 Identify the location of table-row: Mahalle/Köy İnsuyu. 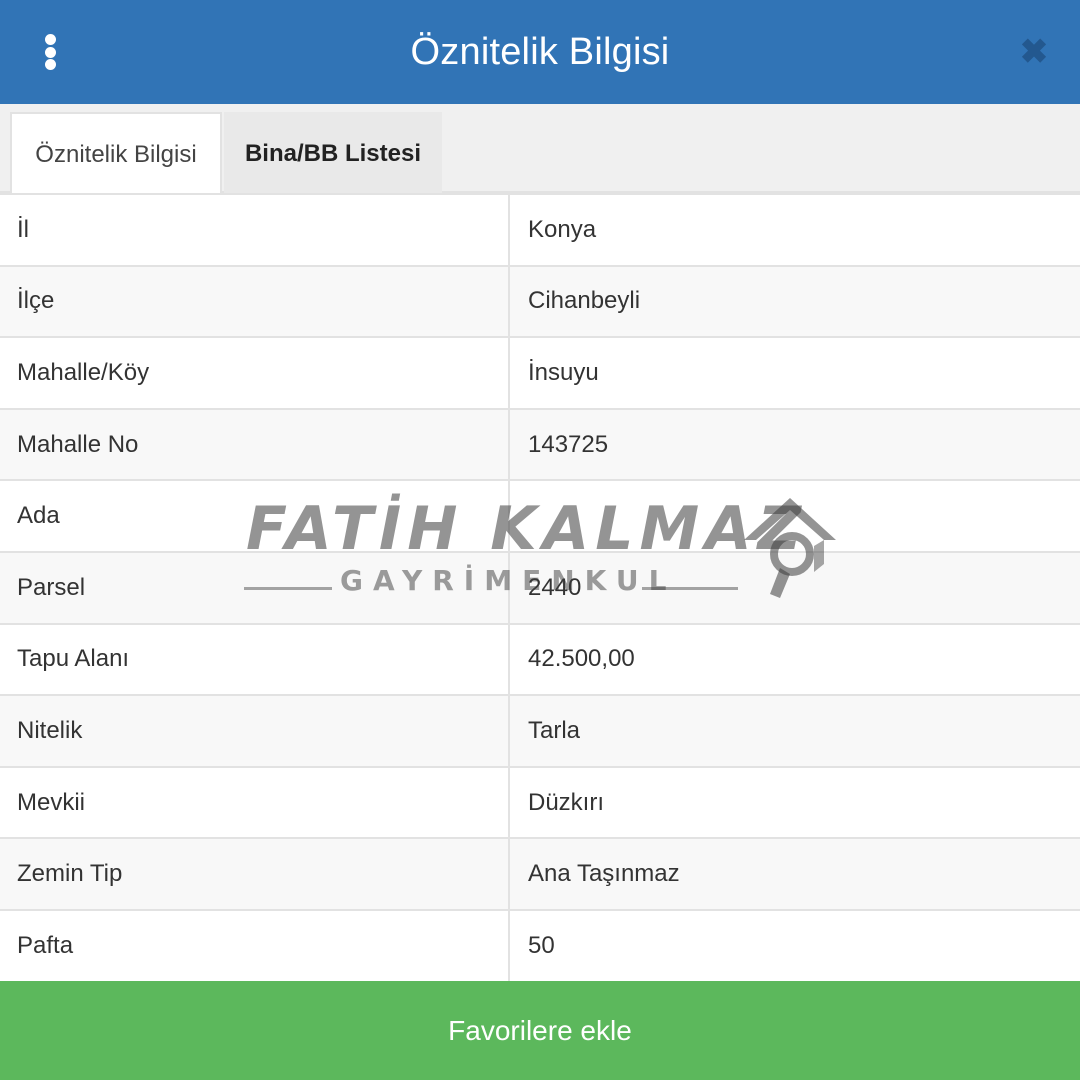
(540, 373).